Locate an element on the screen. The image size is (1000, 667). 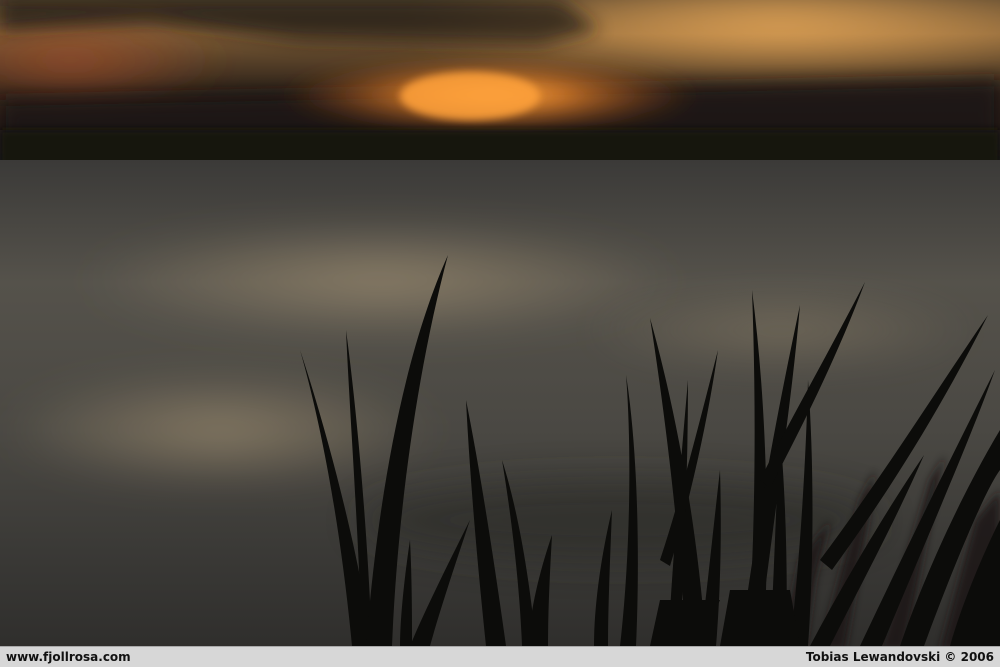
water-reflection-right is located at coordinates (780, 330).